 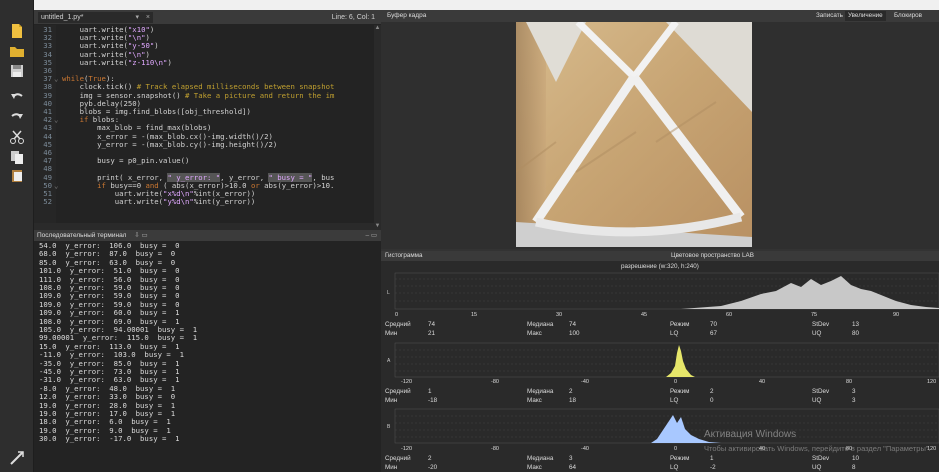 I want to click on code-line: 35 uart.write("z-110\n"), so click(x=204, y=62).